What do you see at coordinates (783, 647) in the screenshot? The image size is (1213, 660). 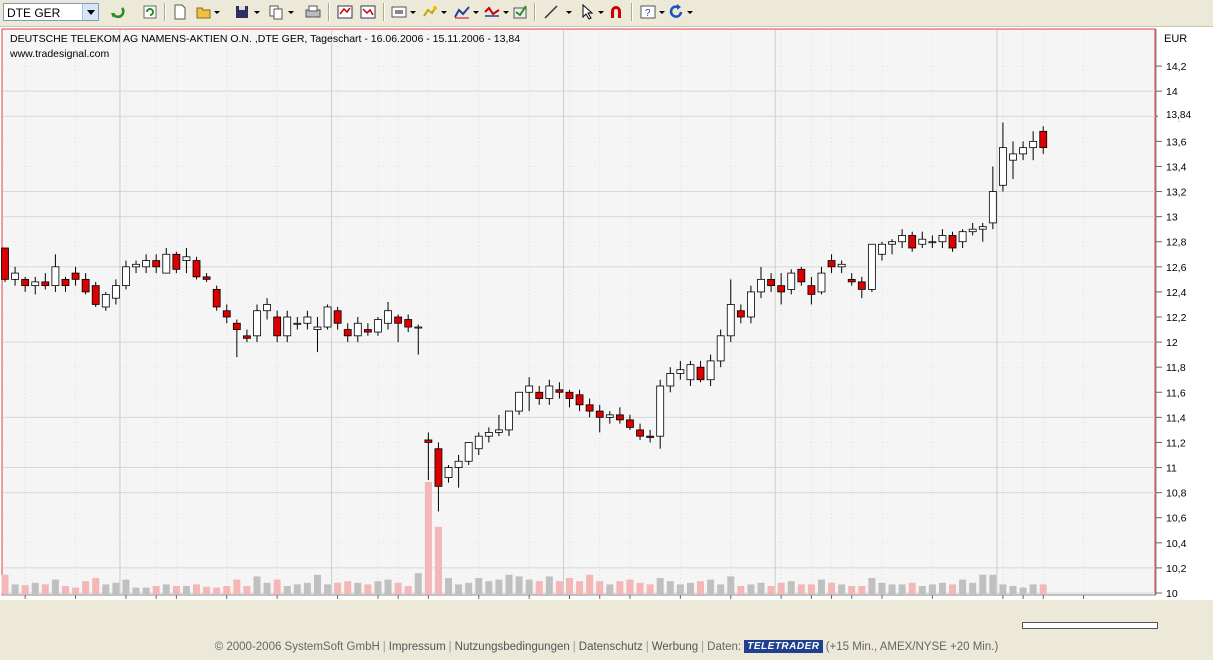 I see `teletrader-logo: TELETRADER` at bounding box center [783, 647].